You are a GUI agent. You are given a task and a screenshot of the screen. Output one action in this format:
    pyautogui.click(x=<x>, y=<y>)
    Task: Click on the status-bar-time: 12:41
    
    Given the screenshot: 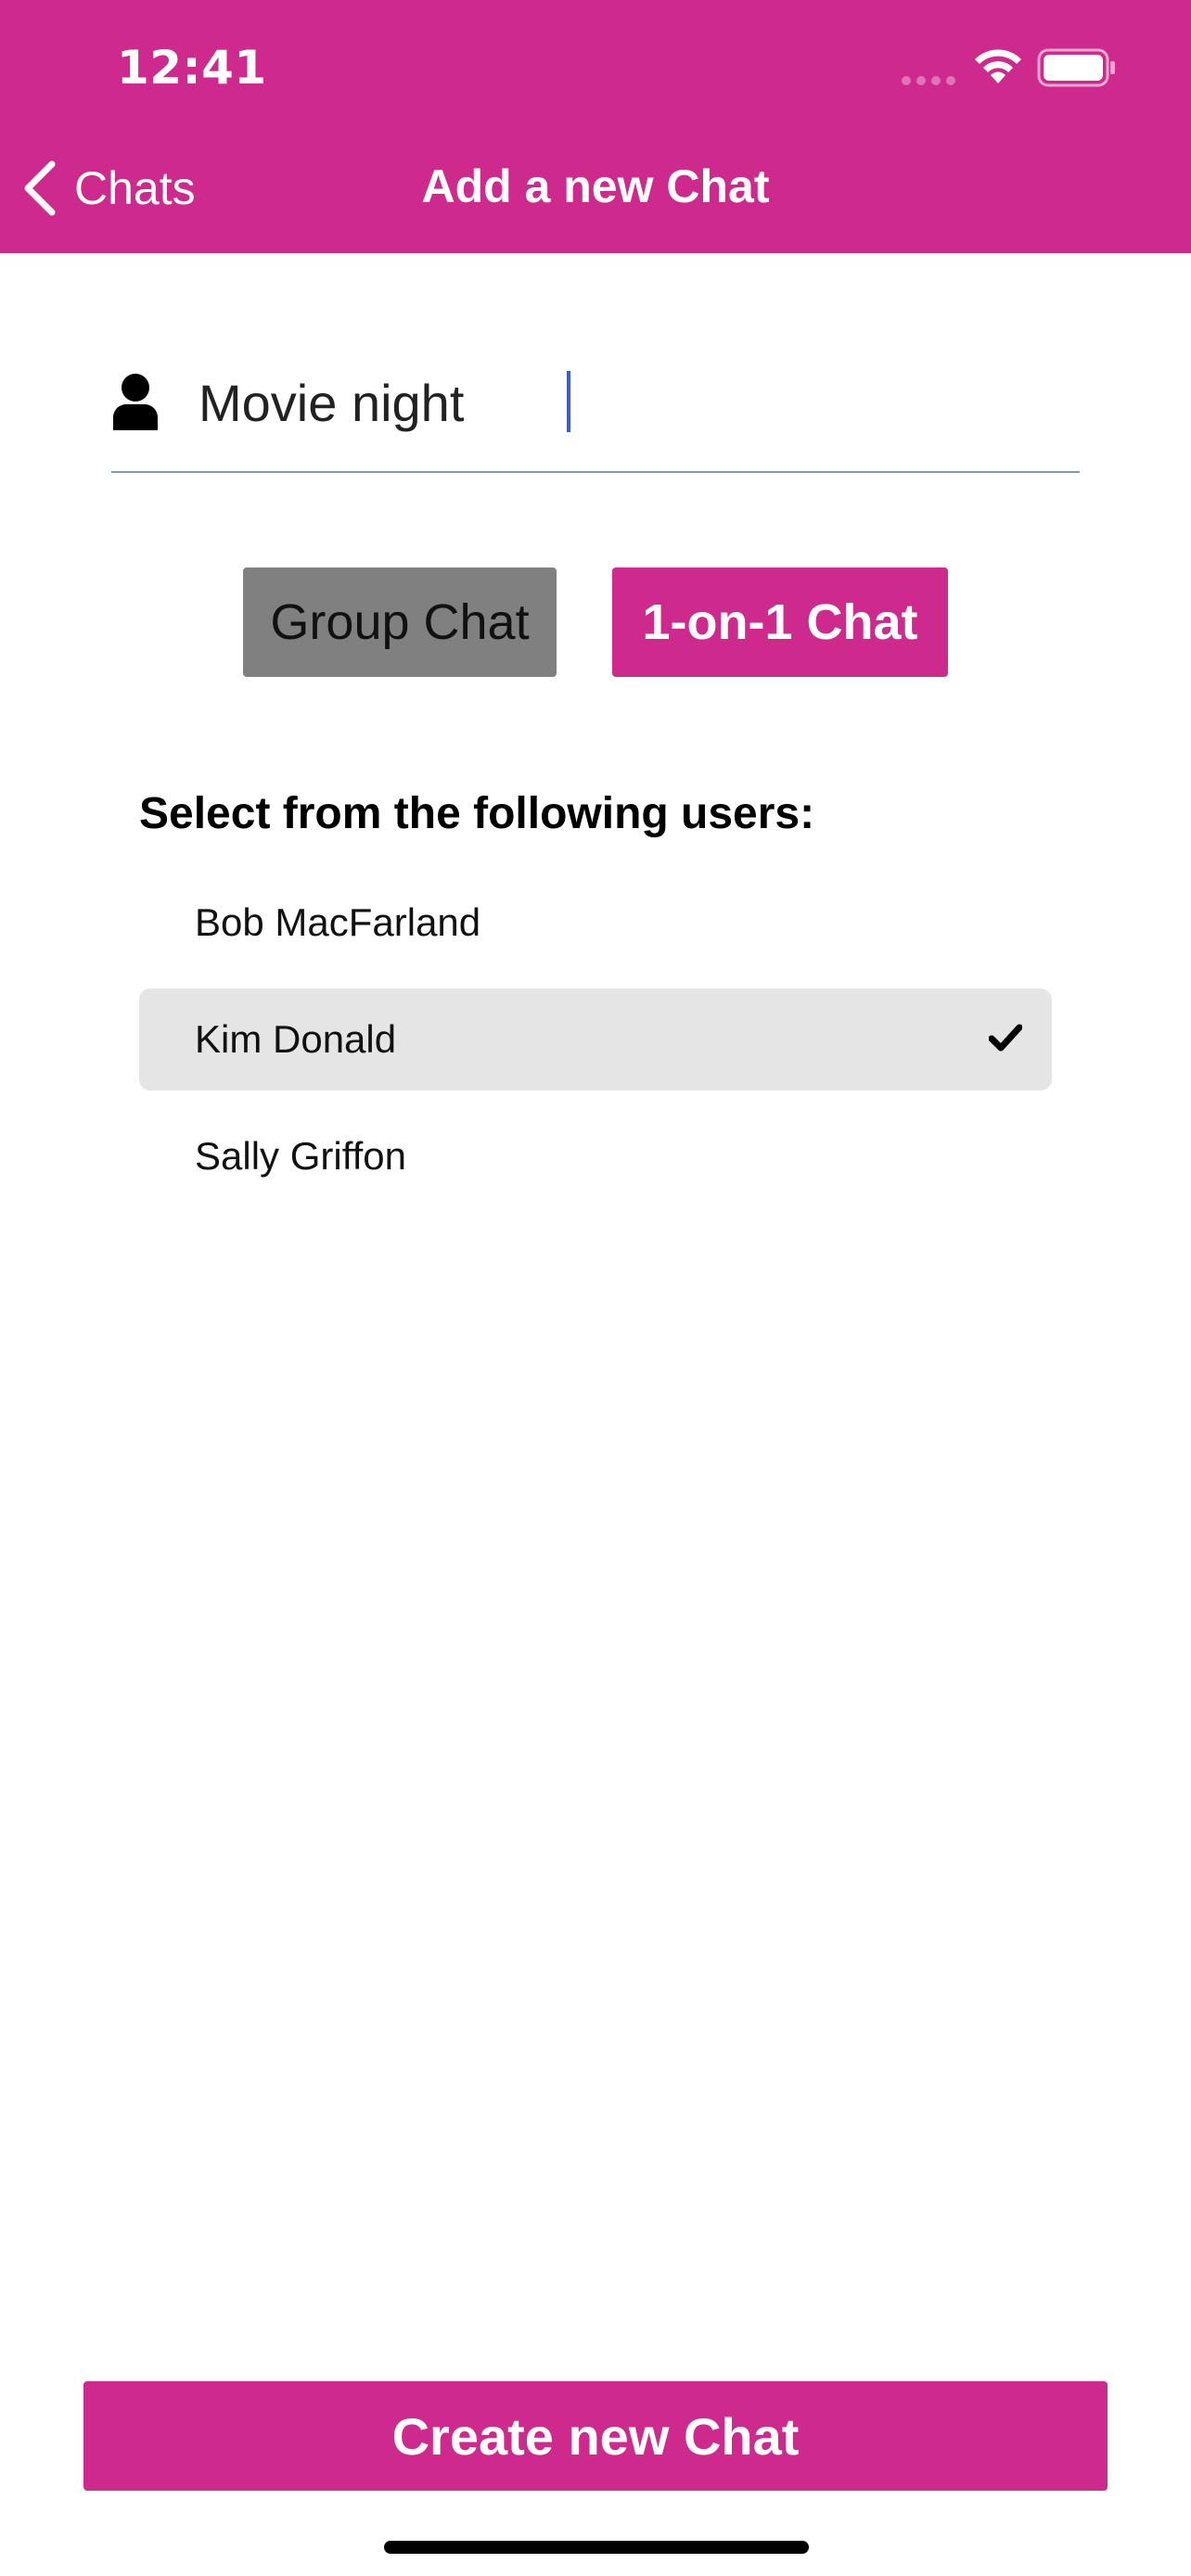 What is the action you would take?
    pyautogui.click(x=192, y=68)
    